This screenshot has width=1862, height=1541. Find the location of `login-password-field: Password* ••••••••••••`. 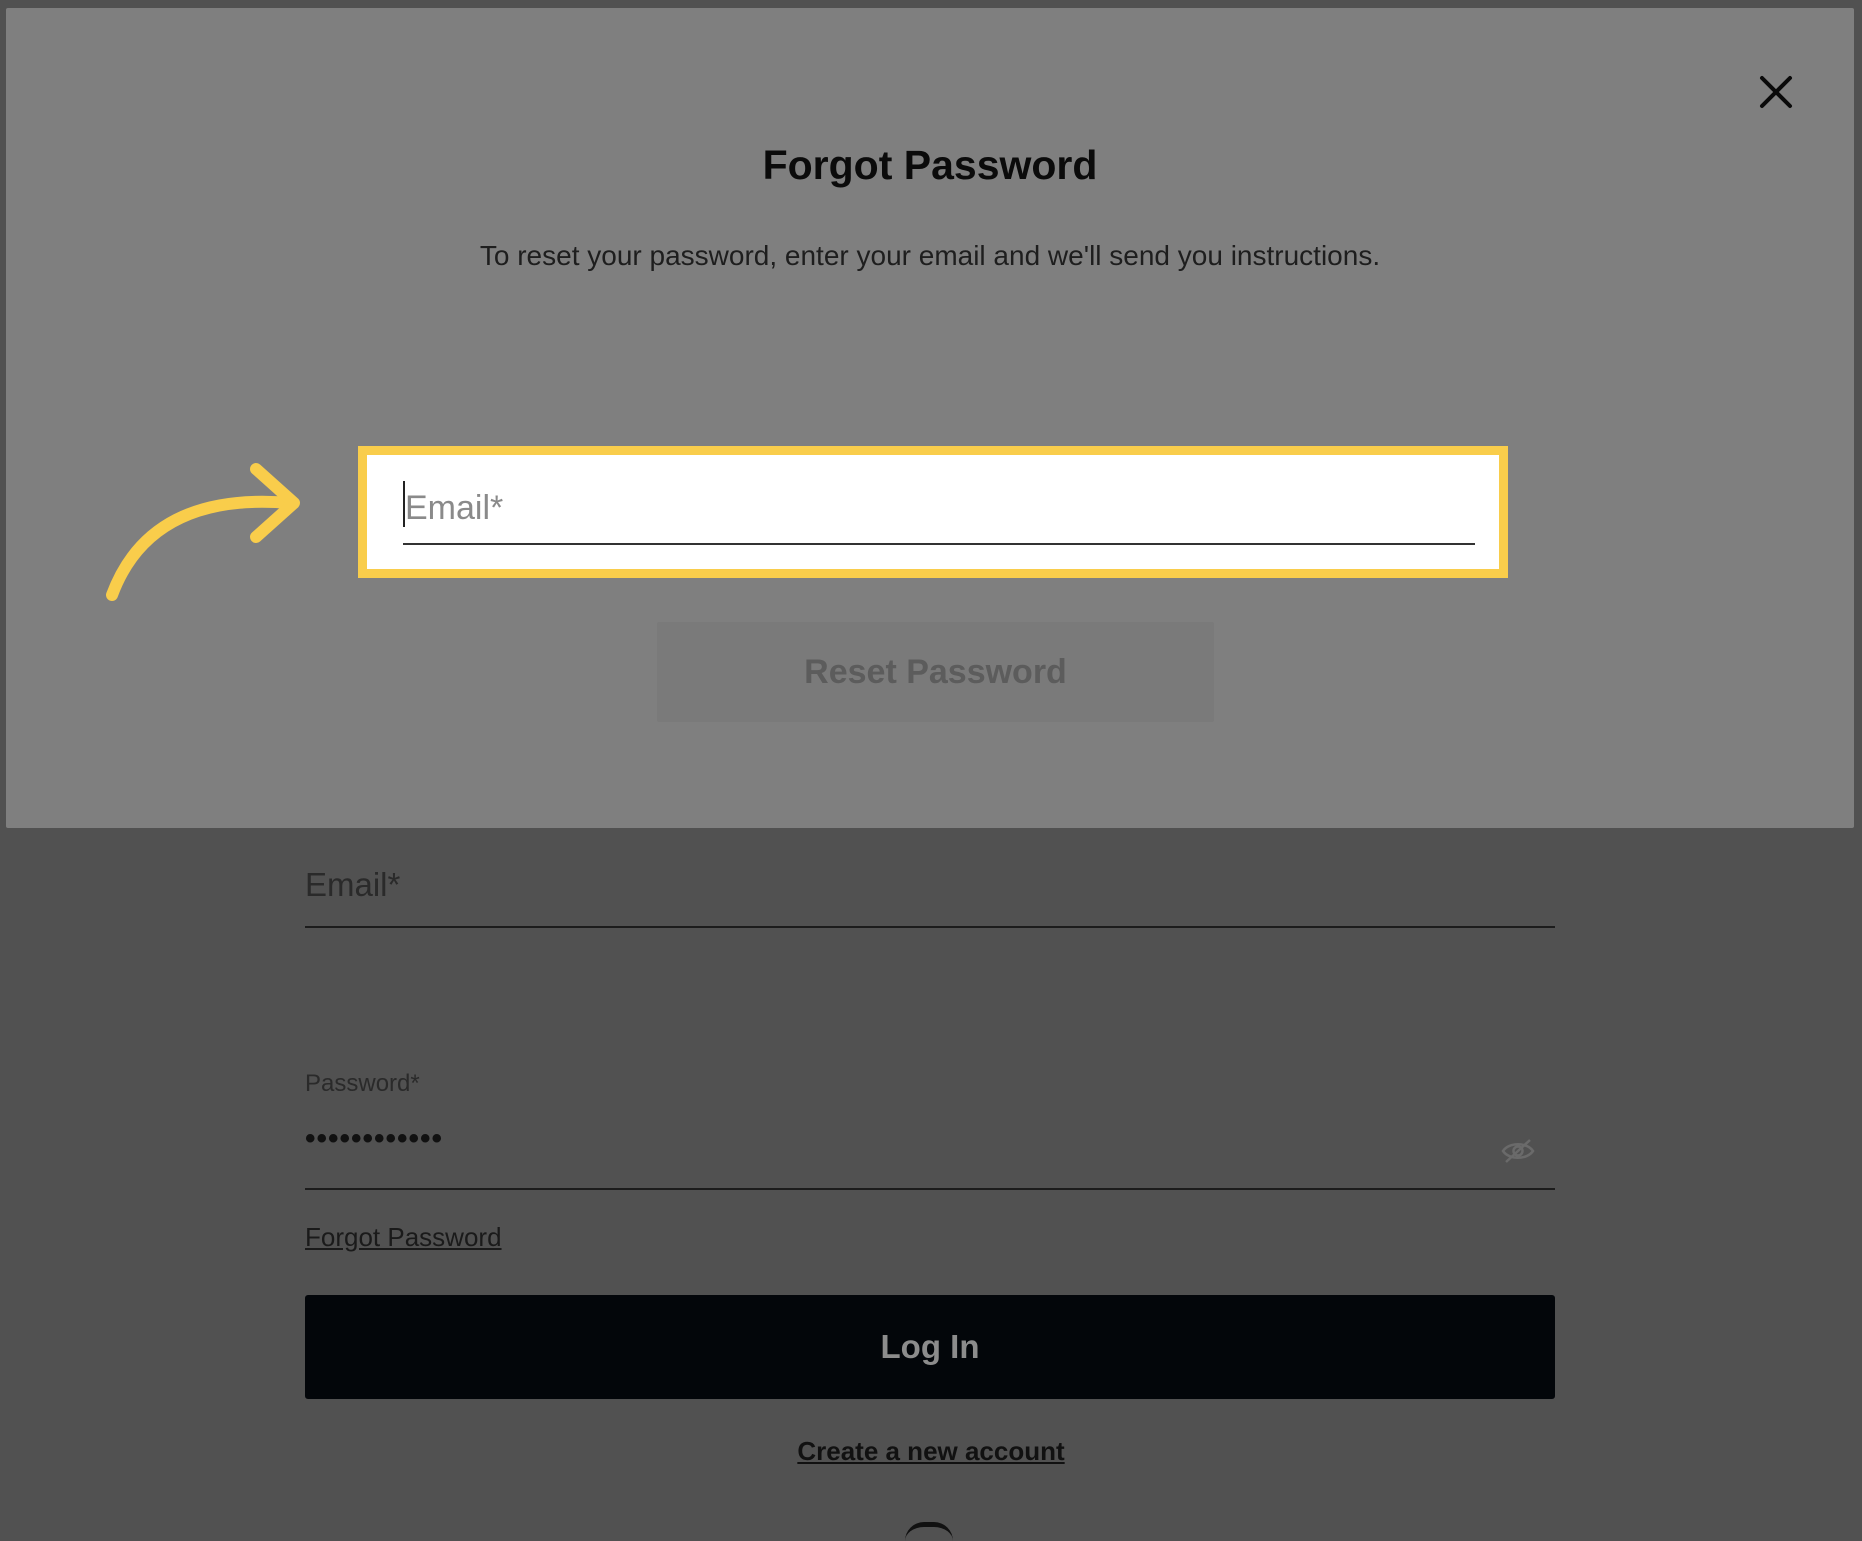

login-password-field: Password* •••••••••••• is located at coordinates (930, 1126).